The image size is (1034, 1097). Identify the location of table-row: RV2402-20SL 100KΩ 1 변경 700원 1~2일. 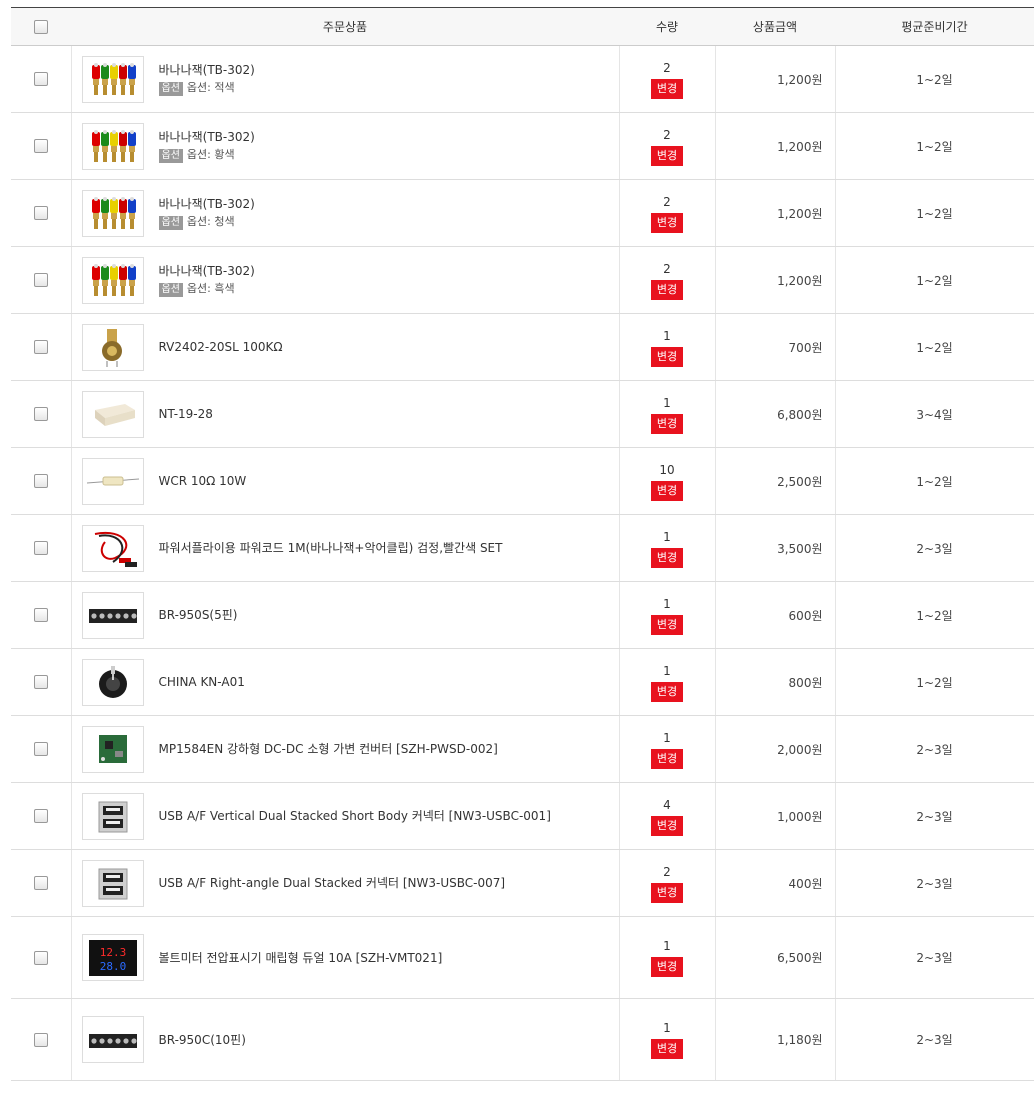
(522, 347).